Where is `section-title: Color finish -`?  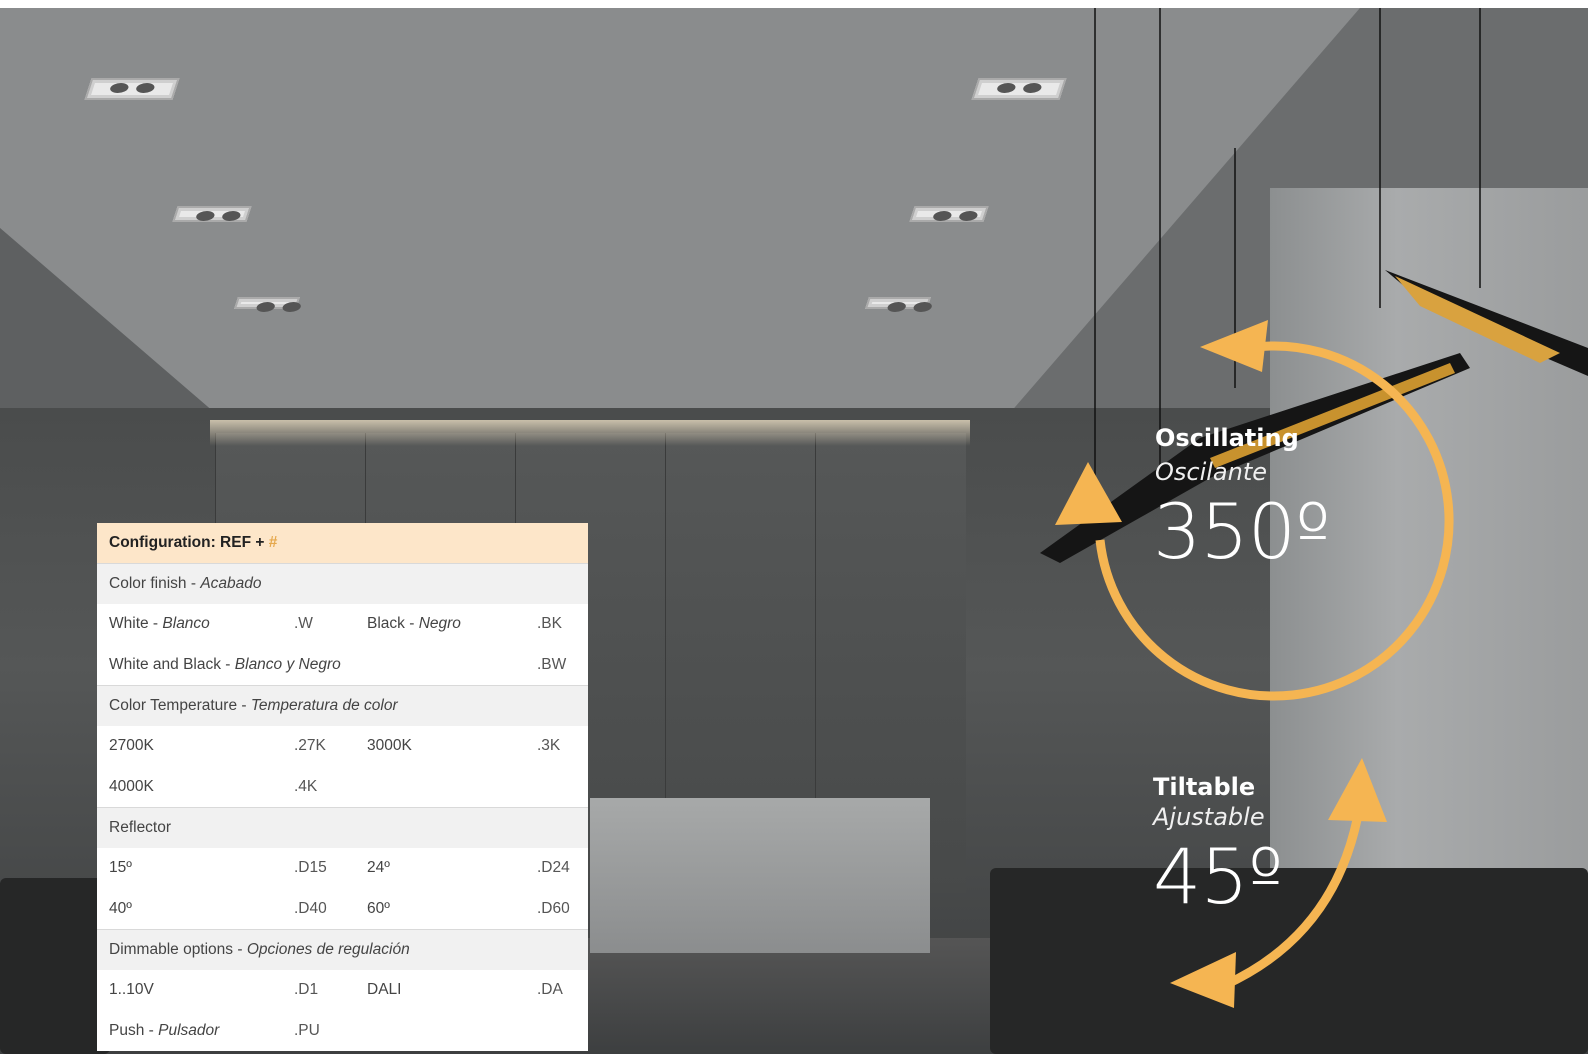 section-title: Color finish - is located at coordinates (155, 583).